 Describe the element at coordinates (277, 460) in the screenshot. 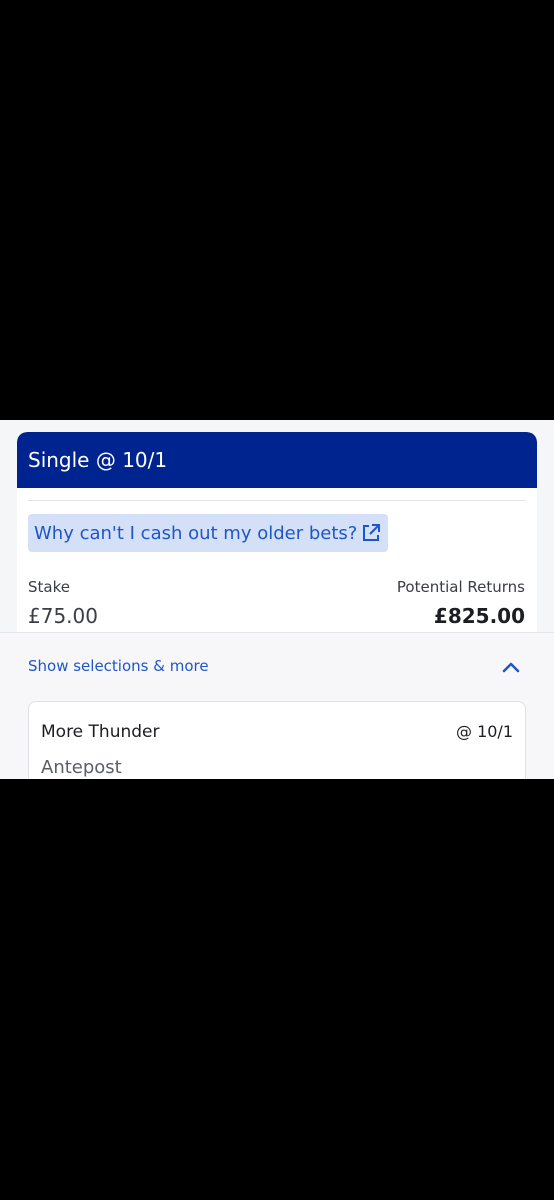

I see `bet-header: Single @ 10/1` at that location.